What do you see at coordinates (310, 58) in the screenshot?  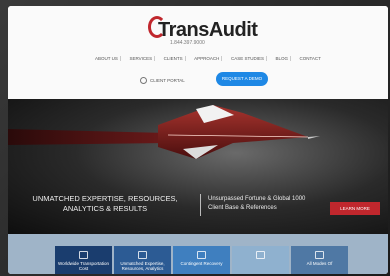 I see `nav-contact: CONTACT` at bounding box center [310, 58].